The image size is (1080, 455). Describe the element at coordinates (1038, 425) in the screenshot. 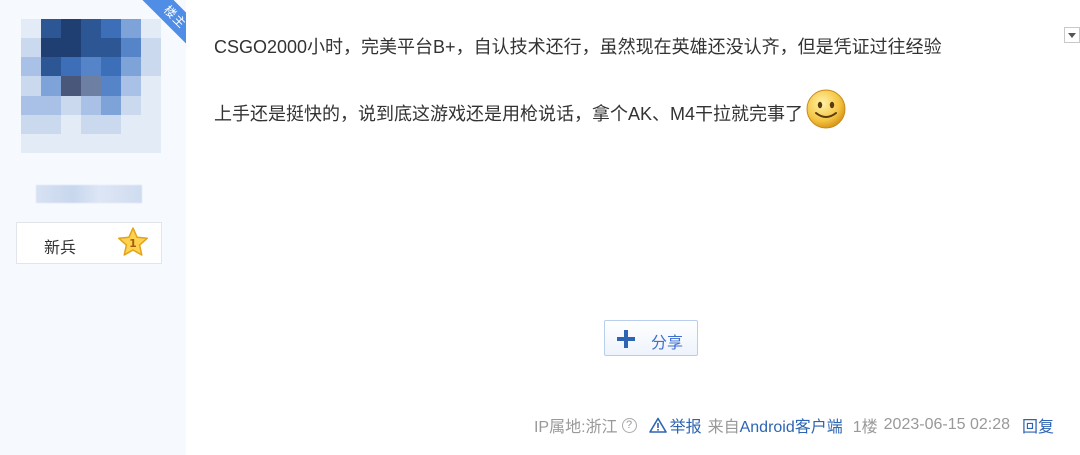

I see `reply-button: 回复` at that location.